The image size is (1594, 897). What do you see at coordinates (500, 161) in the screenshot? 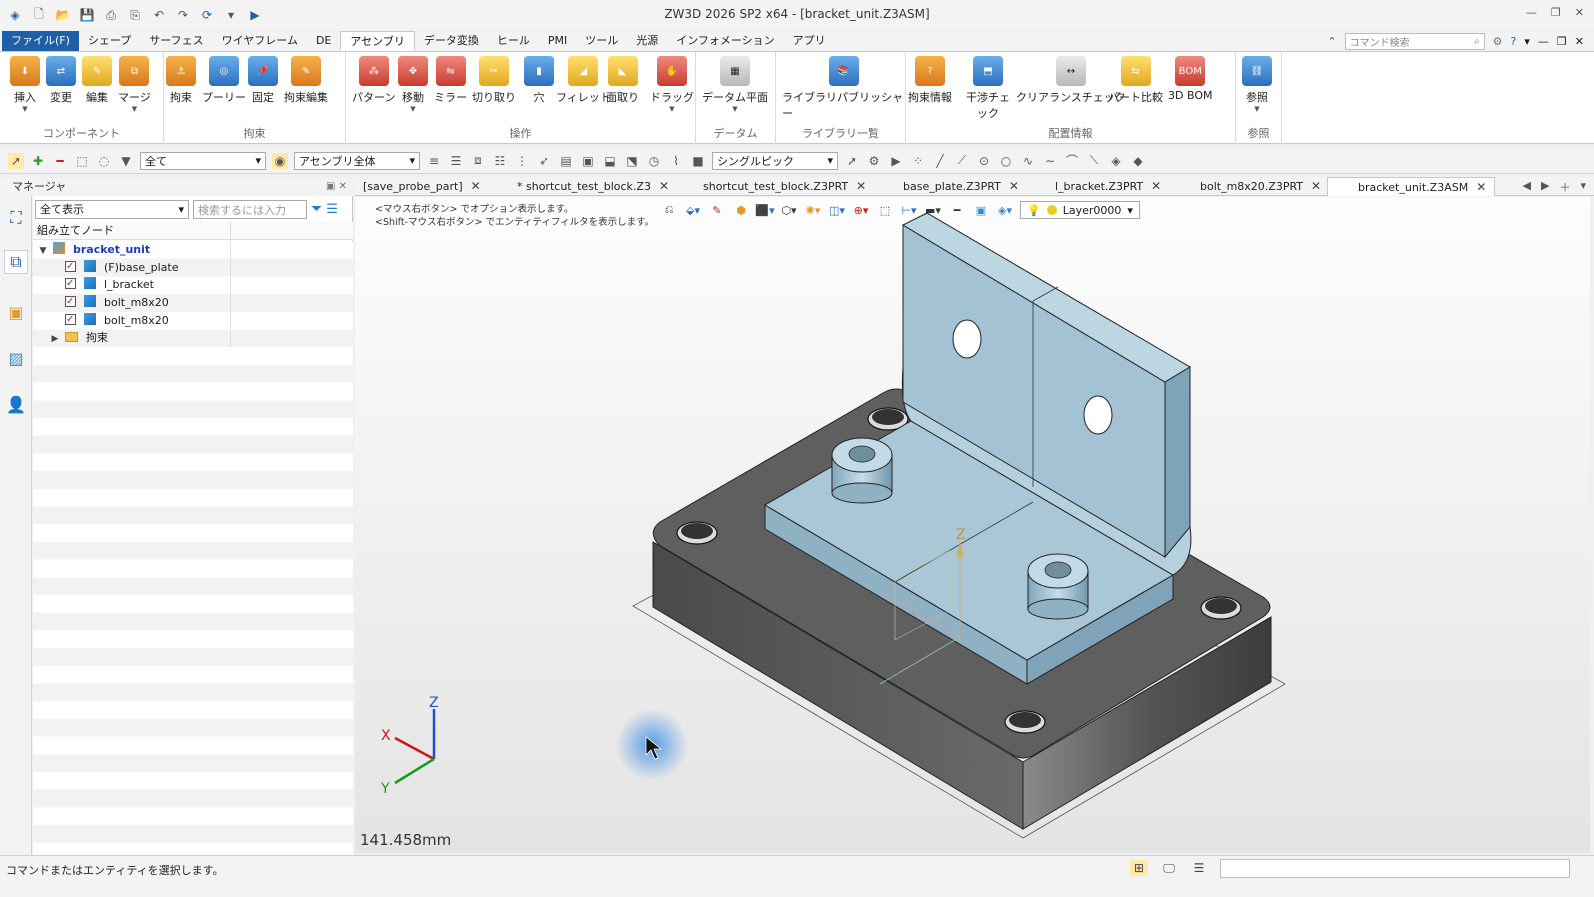
I see `list-icon: ☷` at bounding box center [500, 161].